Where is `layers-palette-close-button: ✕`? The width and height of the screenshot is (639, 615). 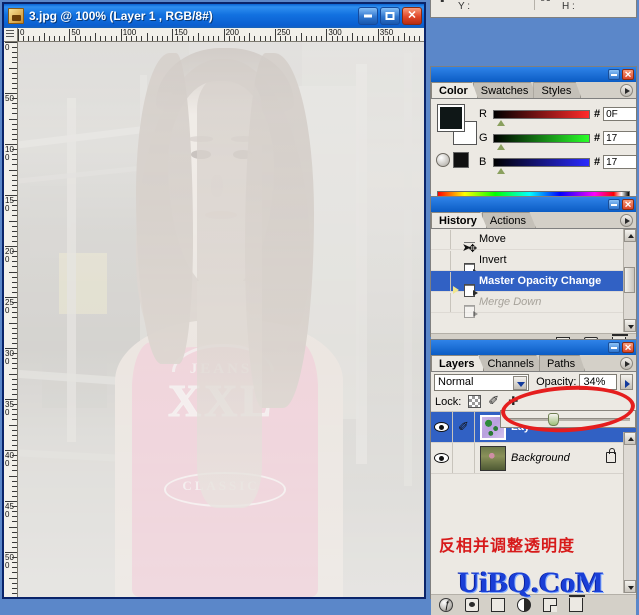
layers-palette-close-button: ✕ is located at coordinates (628, 347).